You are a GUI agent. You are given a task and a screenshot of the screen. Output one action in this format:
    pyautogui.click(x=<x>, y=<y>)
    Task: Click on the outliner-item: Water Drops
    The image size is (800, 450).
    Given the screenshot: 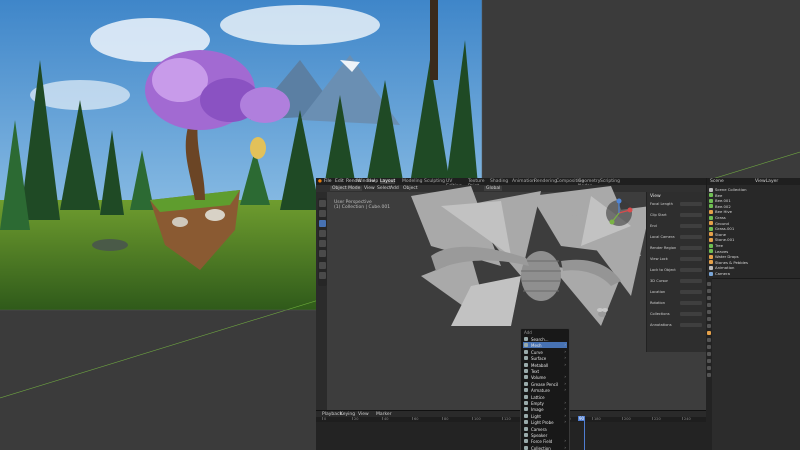 What is the action you would take?
    pyautogui.click(x=727, y=256)
    